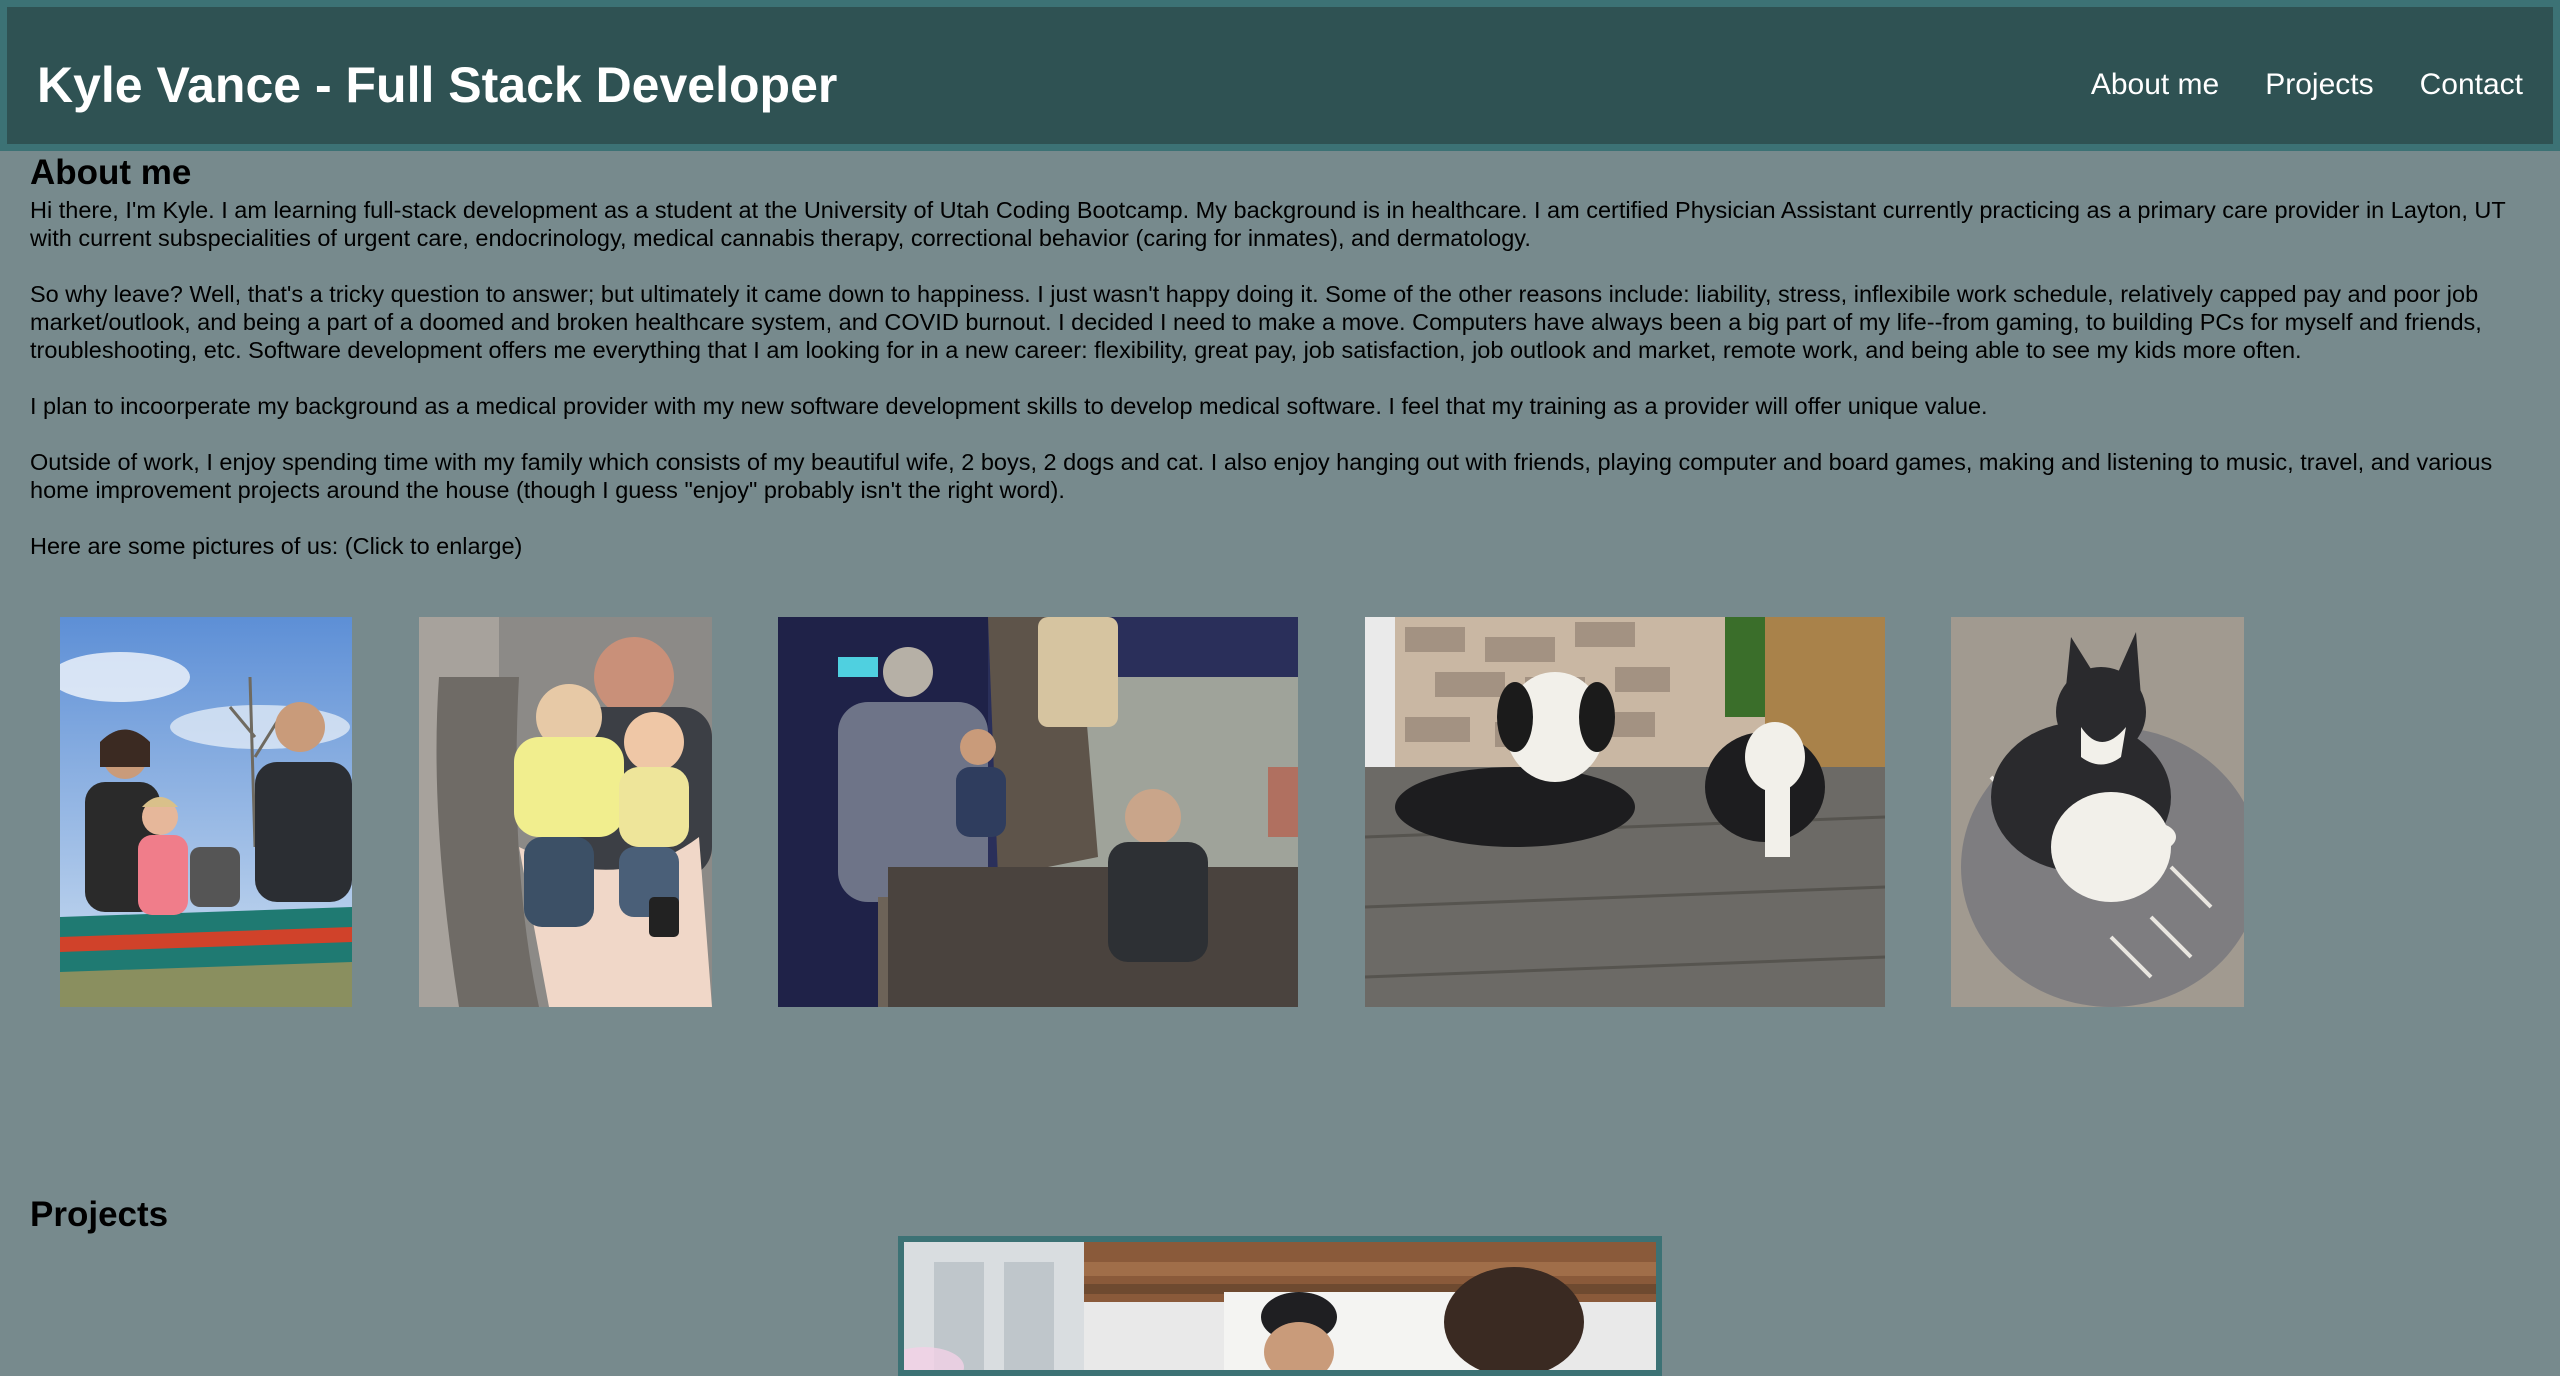 The image size is (2560, 1376). What do you see at coordinates (99, 1214) in the screenshot?
I see `projects-heading: Projects` at bounding box center [99, 1214].